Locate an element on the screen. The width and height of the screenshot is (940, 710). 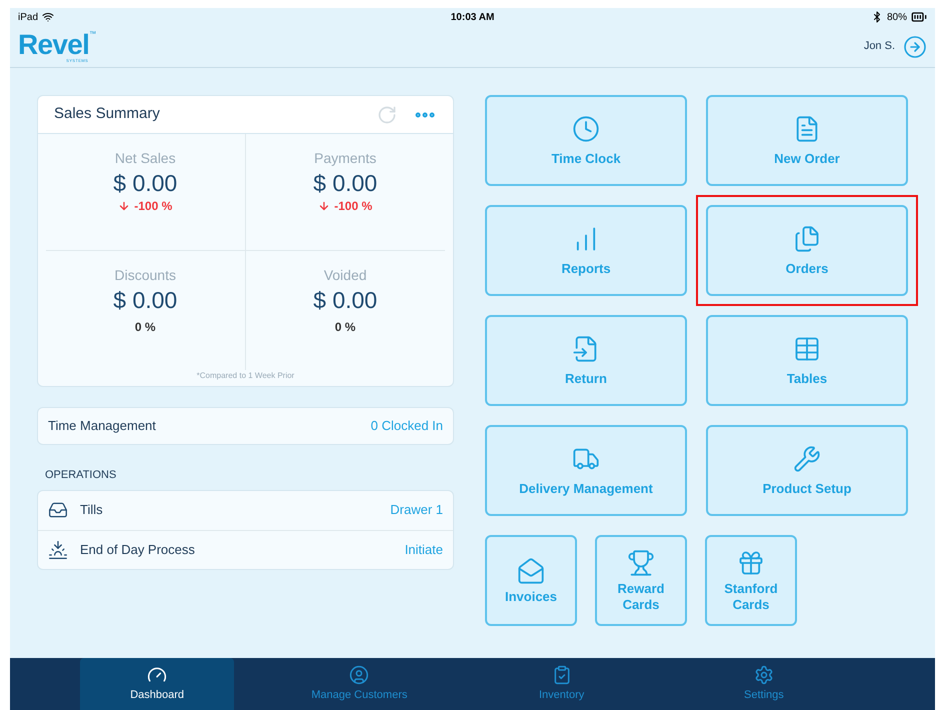
time-management-row: Time Management 0 Clocked In is located at coordinates (245, 426).